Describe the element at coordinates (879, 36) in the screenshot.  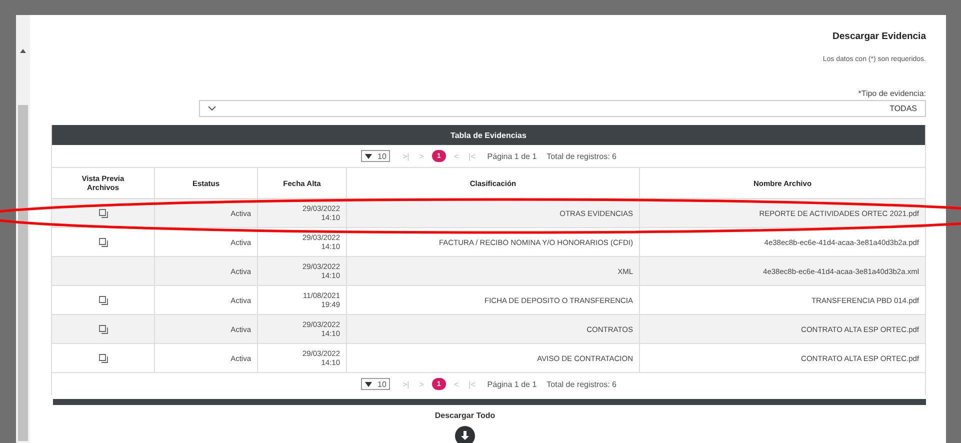
I see `dialog-title: Descargar Evidencia` at that location.